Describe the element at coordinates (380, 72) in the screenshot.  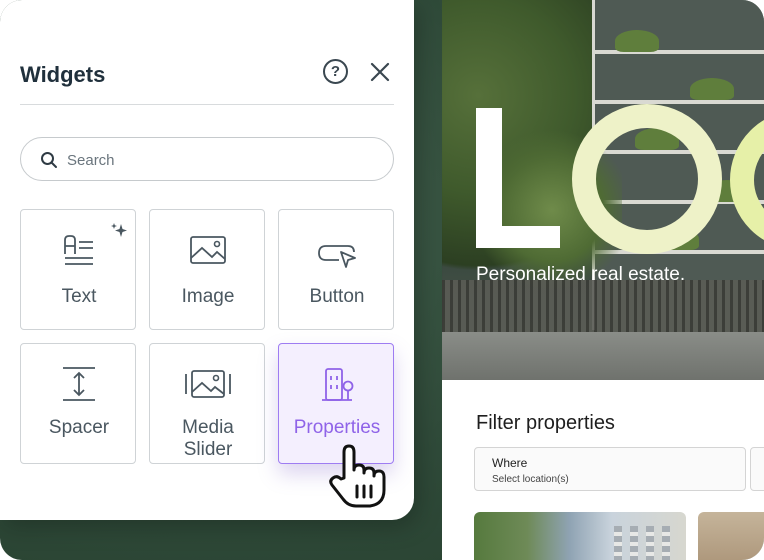
I see `close-icon` at that location.